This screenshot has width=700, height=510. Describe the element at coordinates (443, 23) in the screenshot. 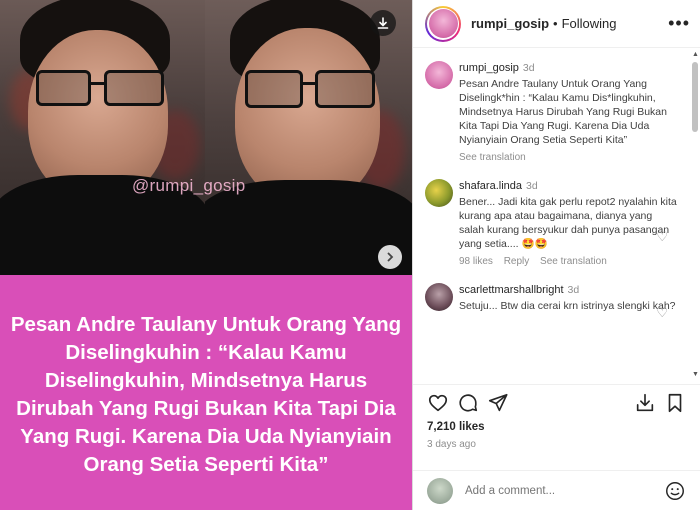

I see `author-avatar` at that location.